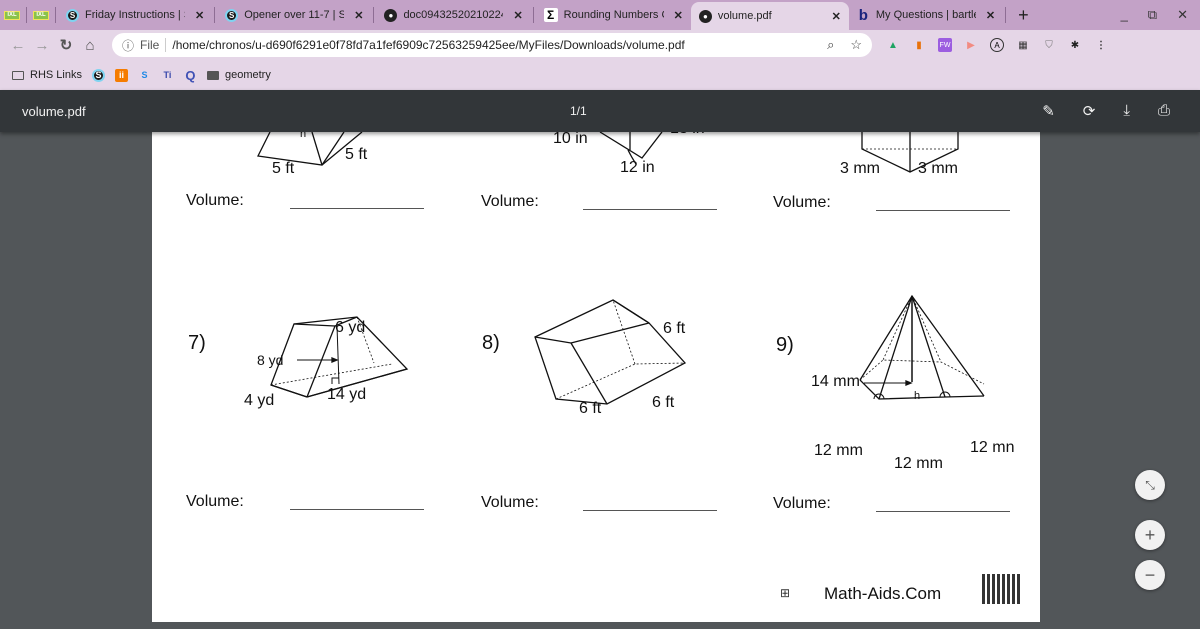  I want to click on scheme-label: File, so click(153, 45).